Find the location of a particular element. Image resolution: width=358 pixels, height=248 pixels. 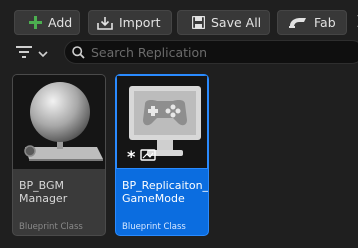

filter-icon is located at coordinates (24, 52).